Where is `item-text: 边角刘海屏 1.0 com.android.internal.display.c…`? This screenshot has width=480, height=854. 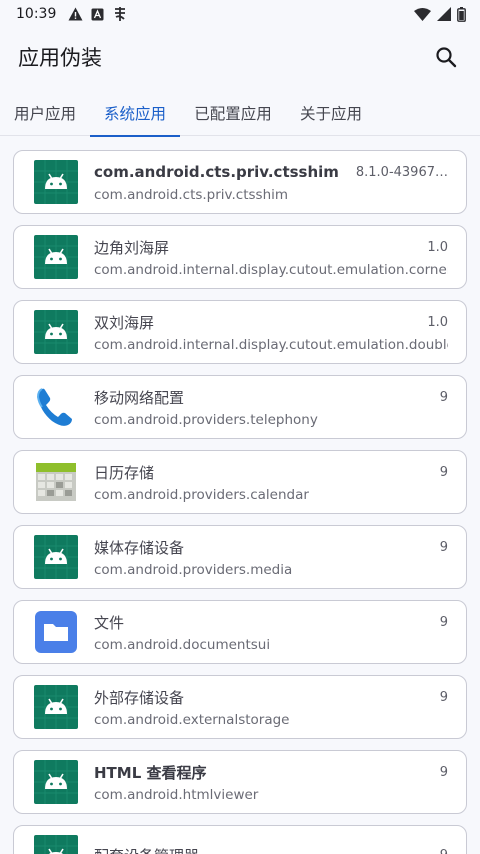
item-text: 边角刘海屏 1.0 com.android.internal.display.c… is located at coordinates (271, 257).